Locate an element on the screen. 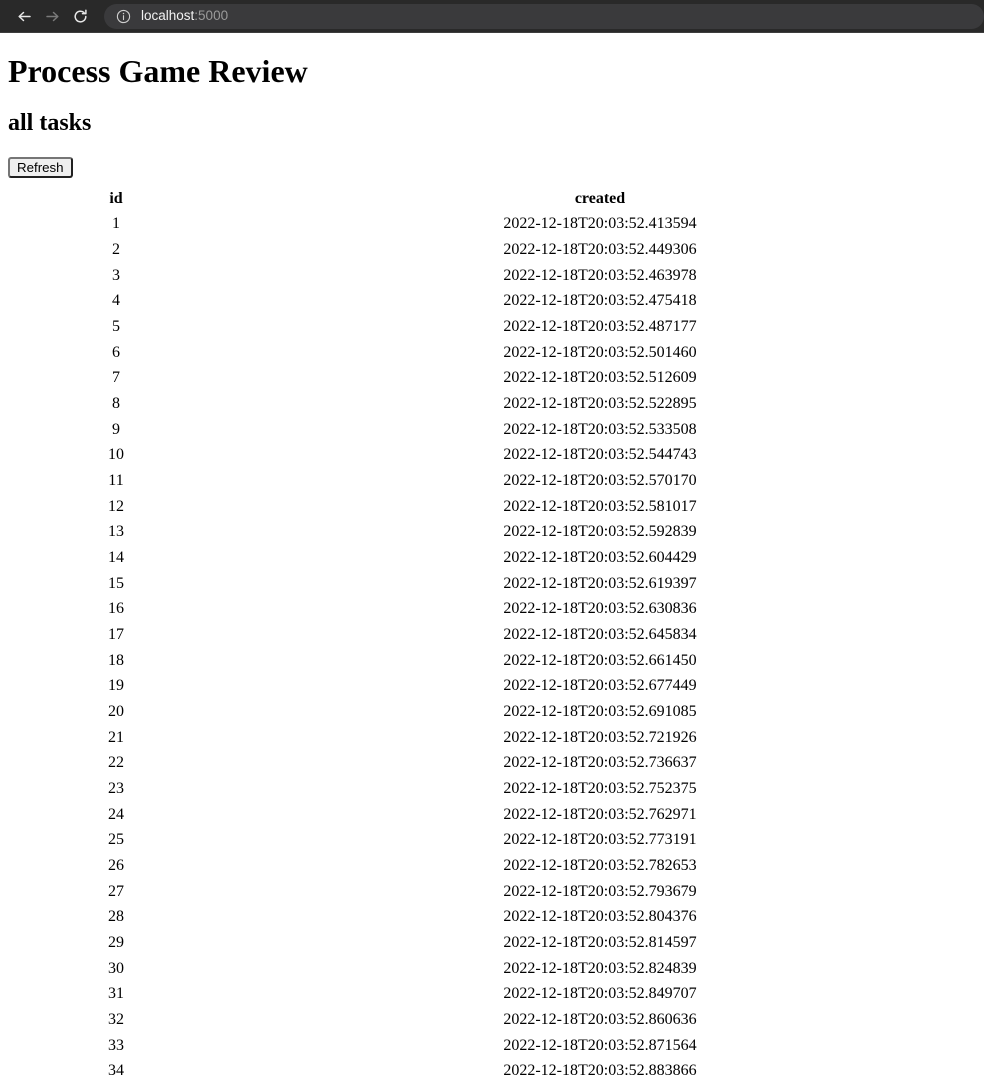  table-row: 5 2022-12-18T20:03:52.487177 is located at coordinates (492, 327).